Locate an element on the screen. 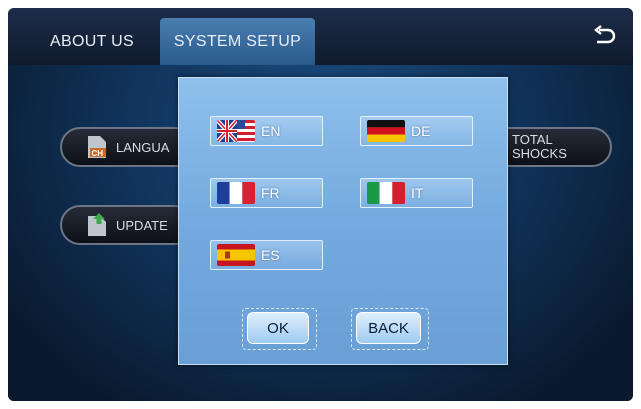 This screenshot has width=641, height=409. language-button-it: IT is located at coordinates (416, 193).